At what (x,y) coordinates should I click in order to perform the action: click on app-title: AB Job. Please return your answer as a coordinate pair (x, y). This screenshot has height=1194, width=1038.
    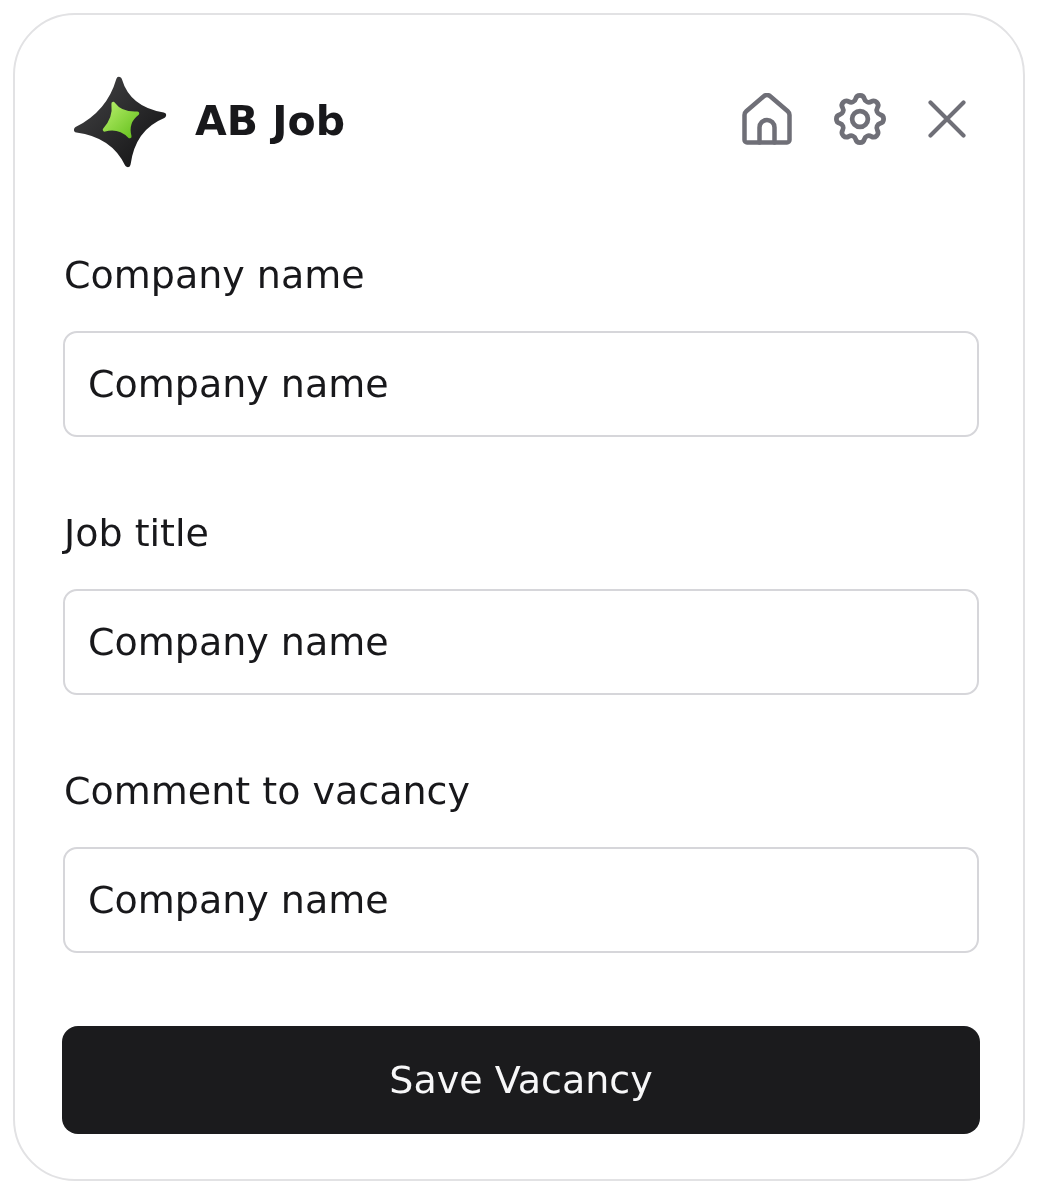
    Looking at the image, I should click on (270, 121).